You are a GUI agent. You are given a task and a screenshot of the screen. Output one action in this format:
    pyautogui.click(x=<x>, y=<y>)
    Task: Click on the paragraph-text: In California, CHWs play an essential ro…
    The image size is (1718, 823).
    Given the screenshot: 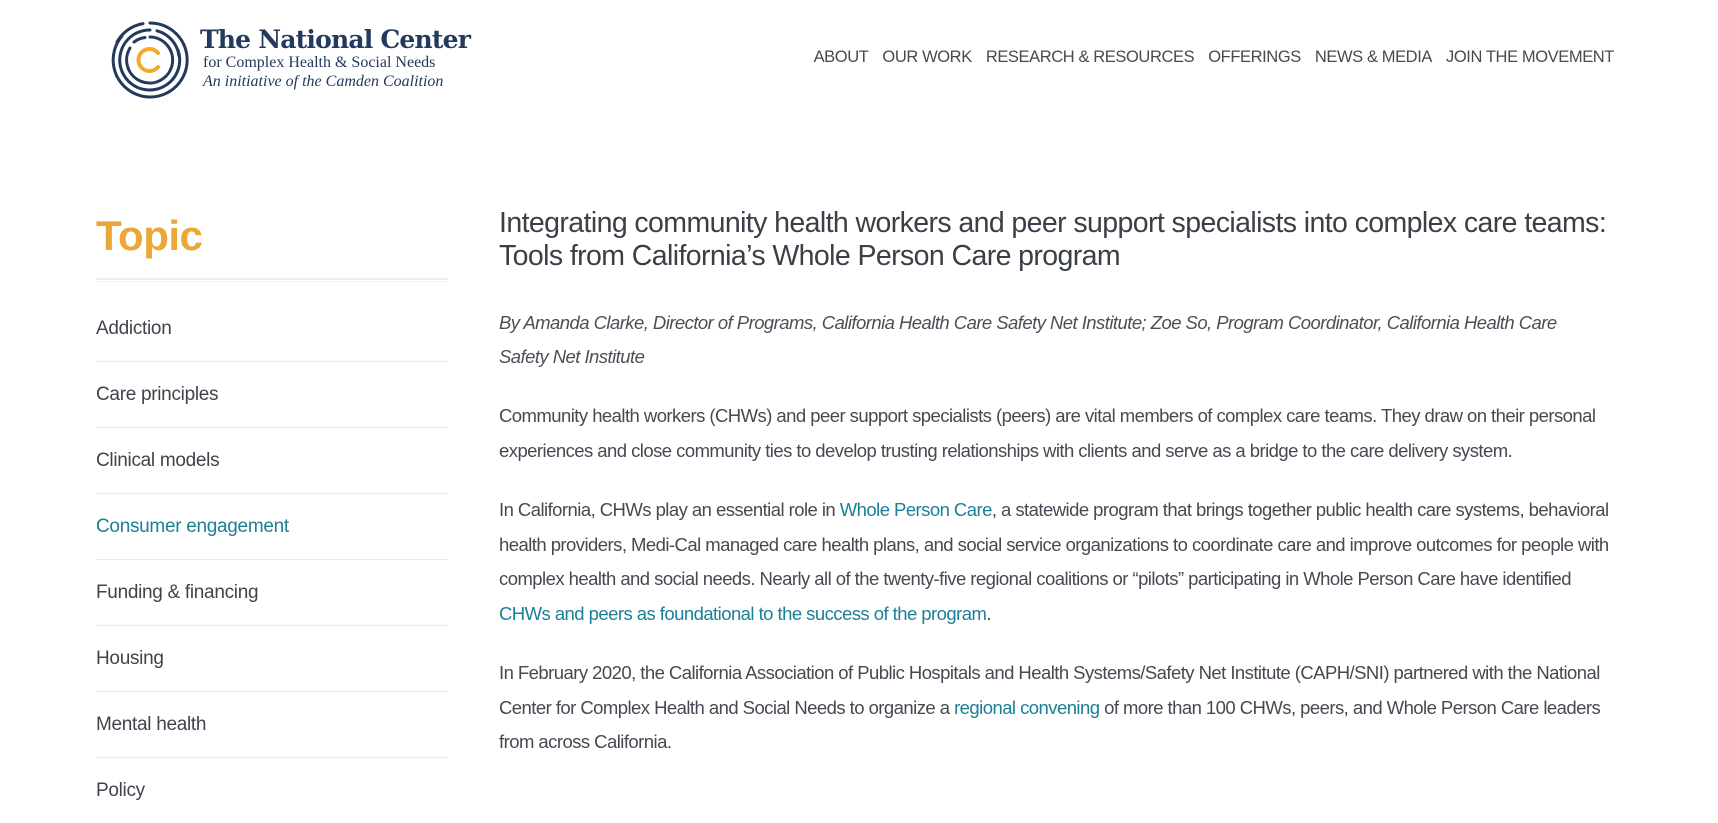 What is the action you would take?
    pyautogui.click(x=669, y=509)
    